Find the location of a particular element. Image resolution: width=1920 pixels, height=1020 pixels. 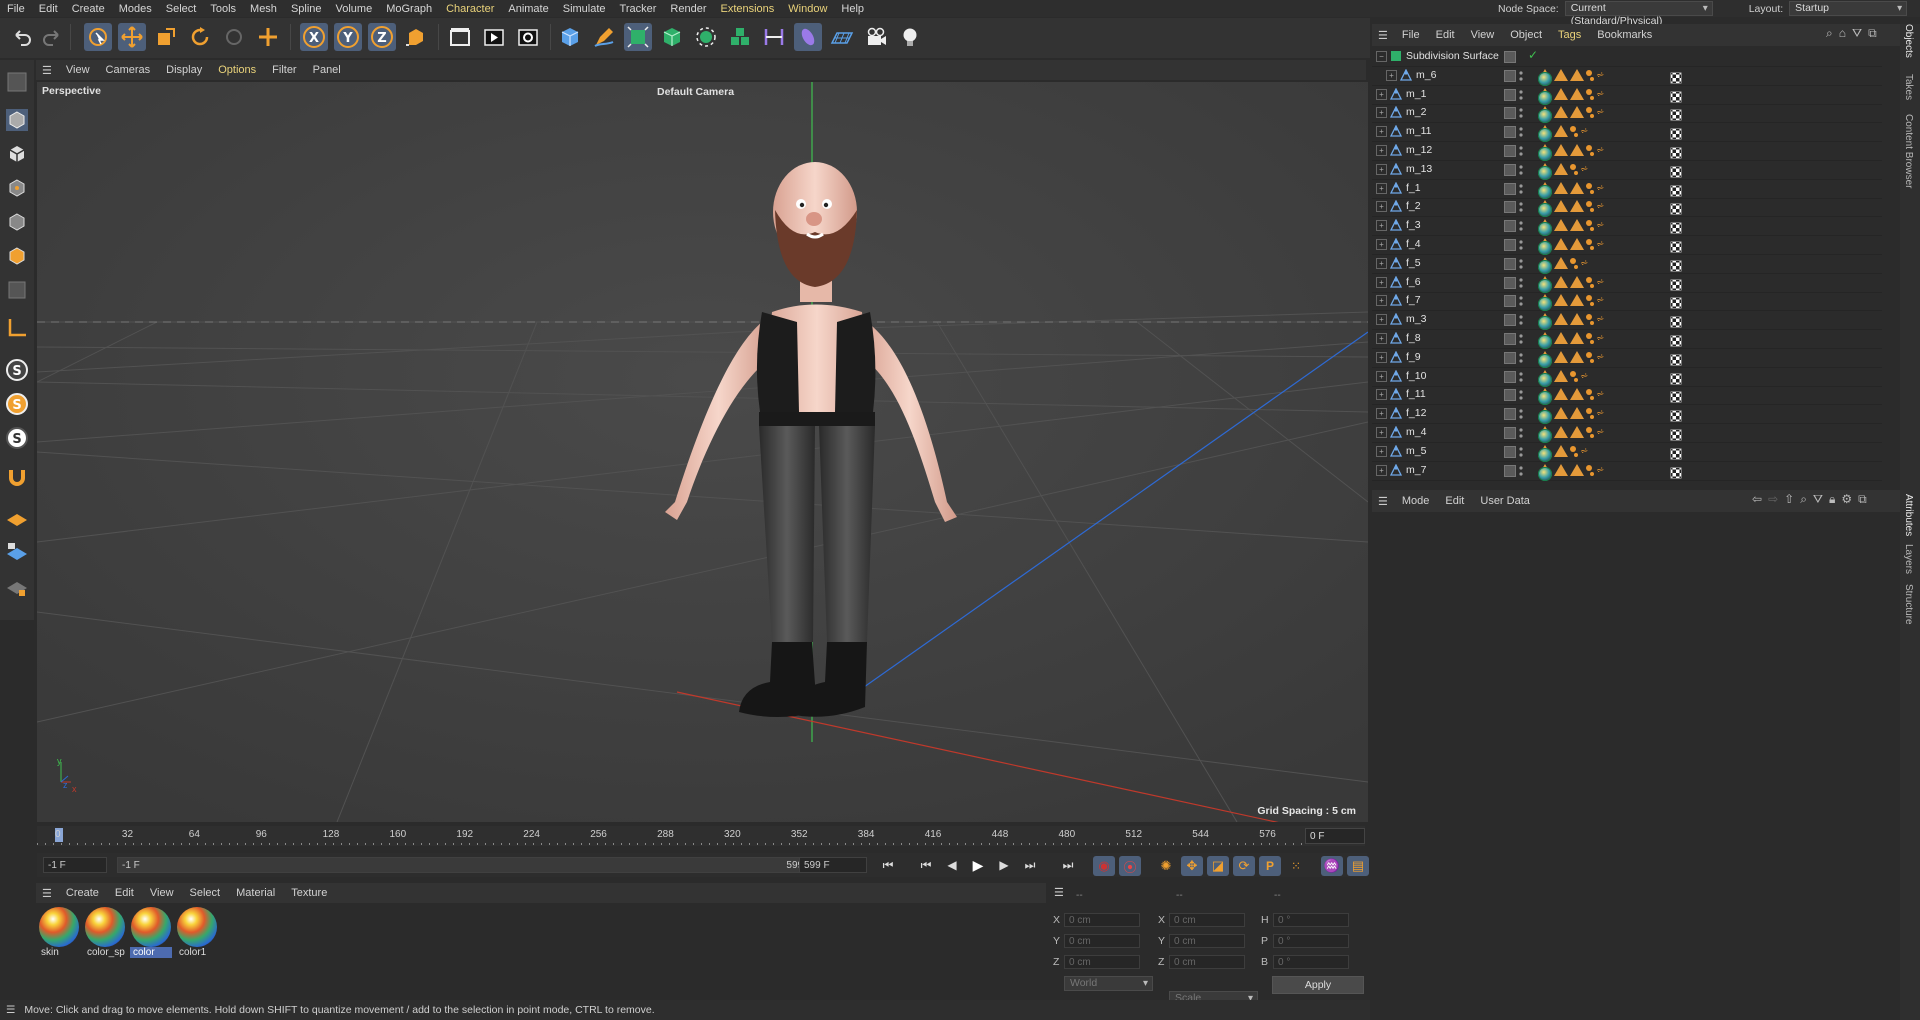

menu-item: Spline is located at coordinates (306, 9).